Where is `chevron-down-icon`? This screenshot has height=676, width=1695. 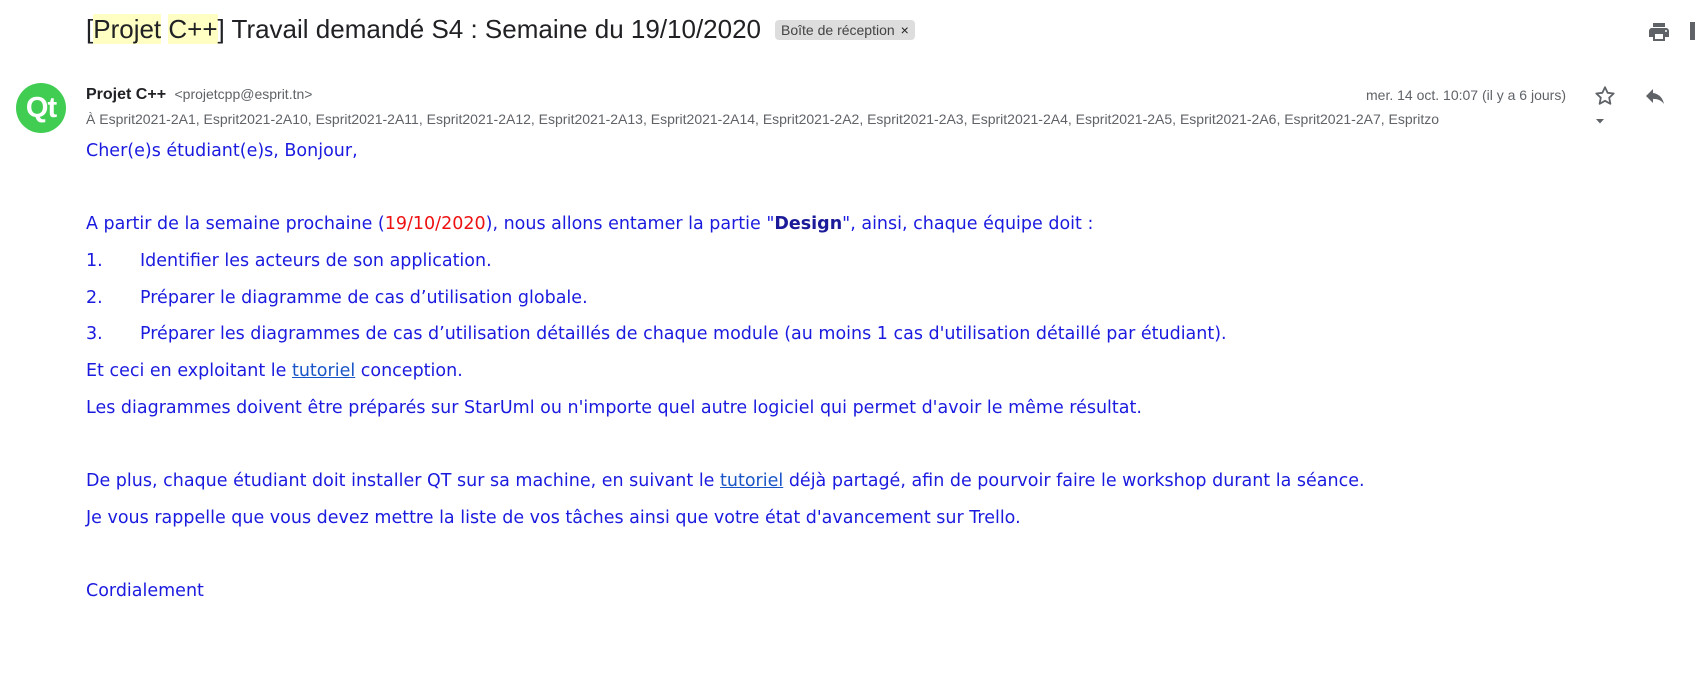 chevron-down-icon is located at coordinates (1600, 121).